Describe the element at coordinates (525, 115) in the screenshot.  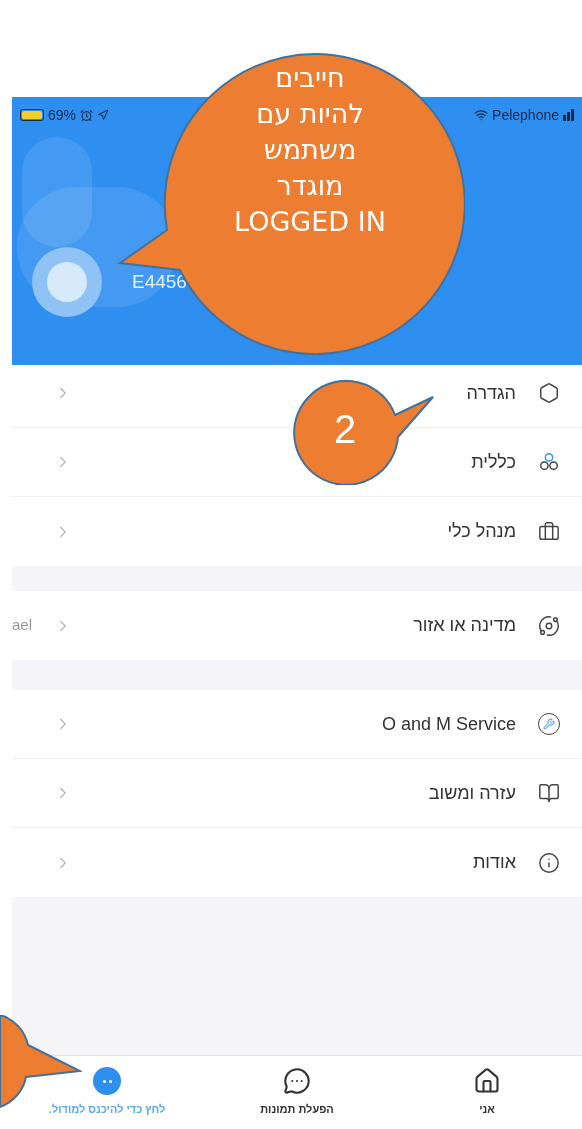
I see `carrier-name: Pelephone` at that location.